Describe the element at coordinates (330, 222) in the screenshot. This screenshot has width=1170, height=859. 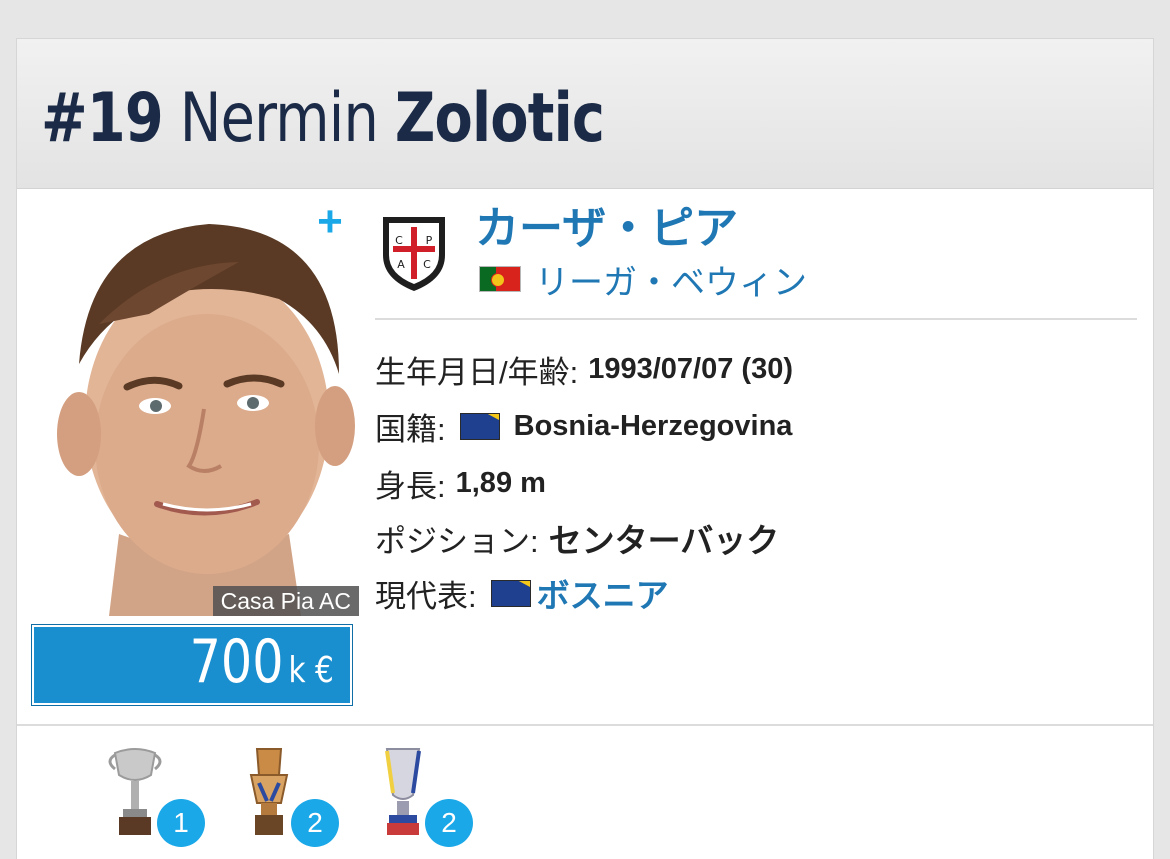
I see `add-icon: +` at that location.